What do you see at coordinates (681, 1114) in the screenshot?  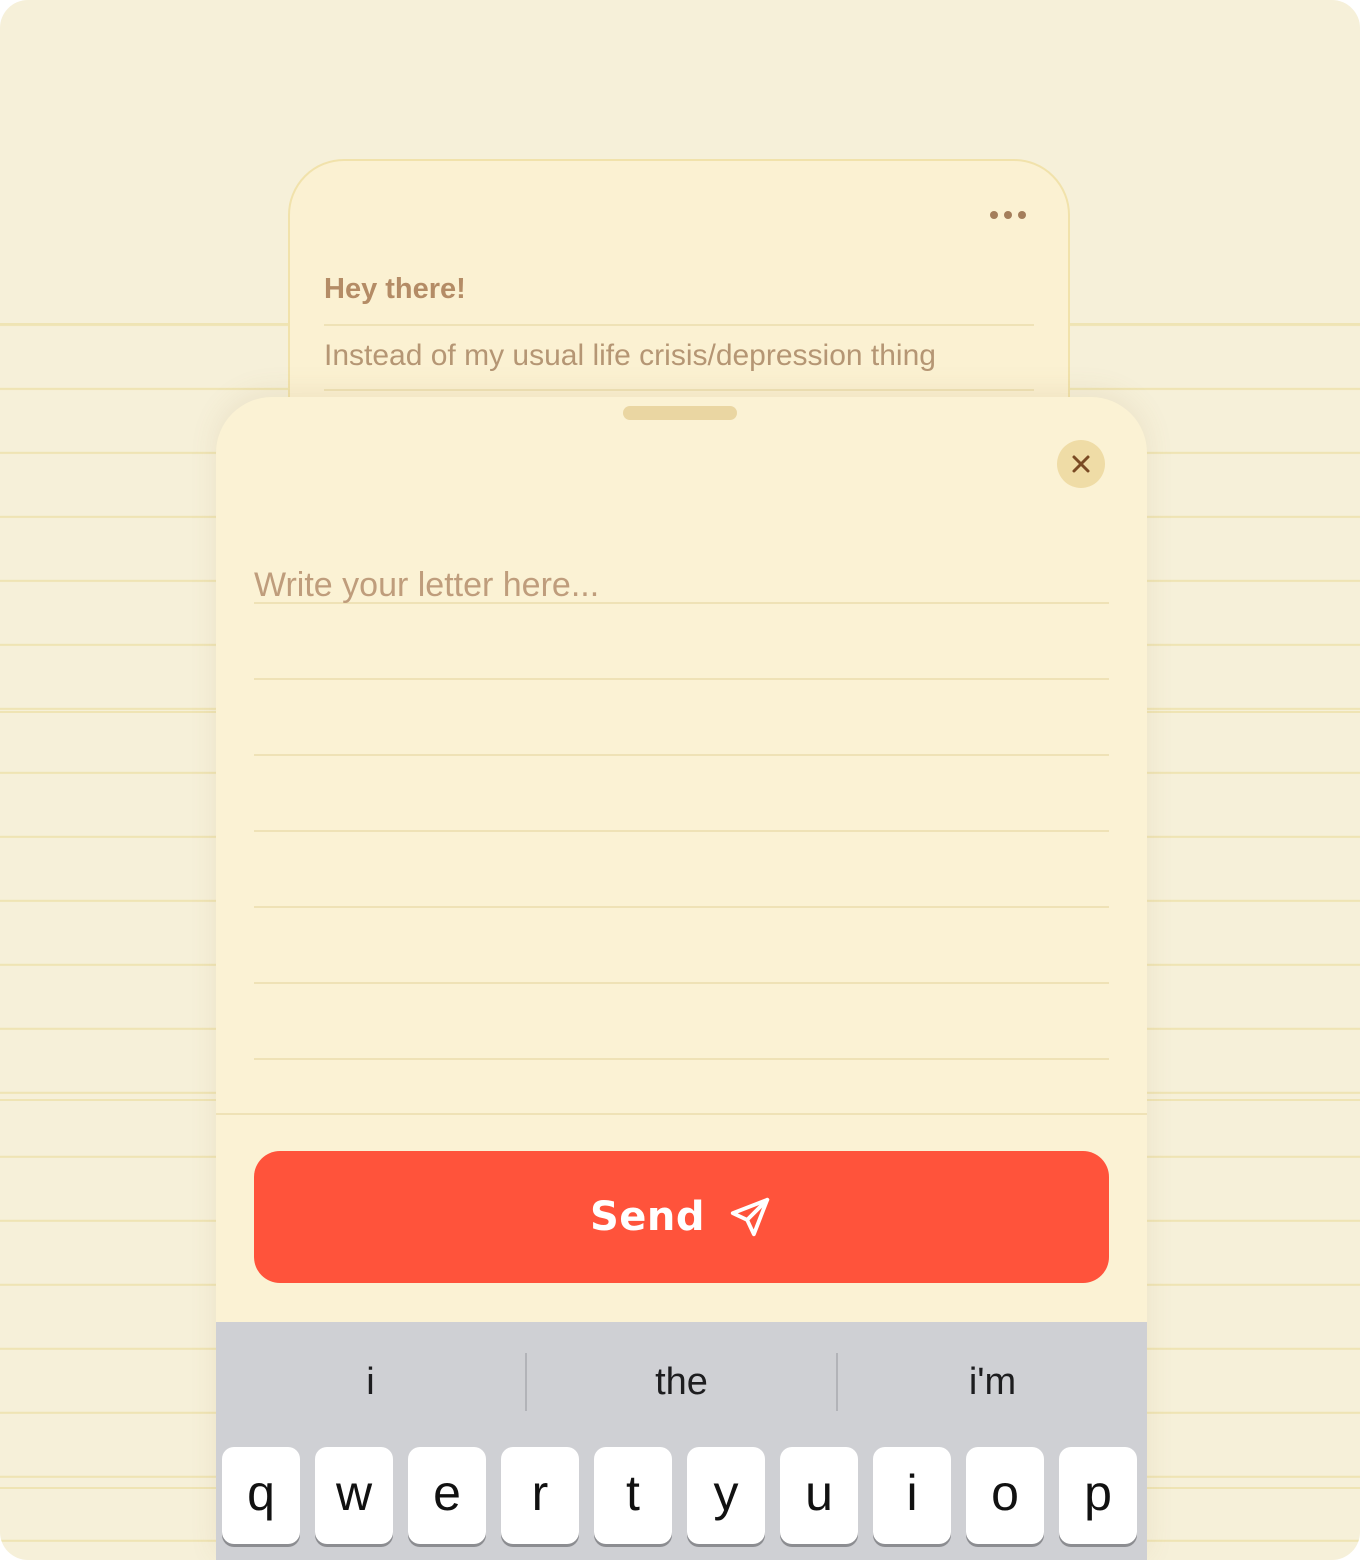 I see `compose-divider` at bounding box center [681, 1114].